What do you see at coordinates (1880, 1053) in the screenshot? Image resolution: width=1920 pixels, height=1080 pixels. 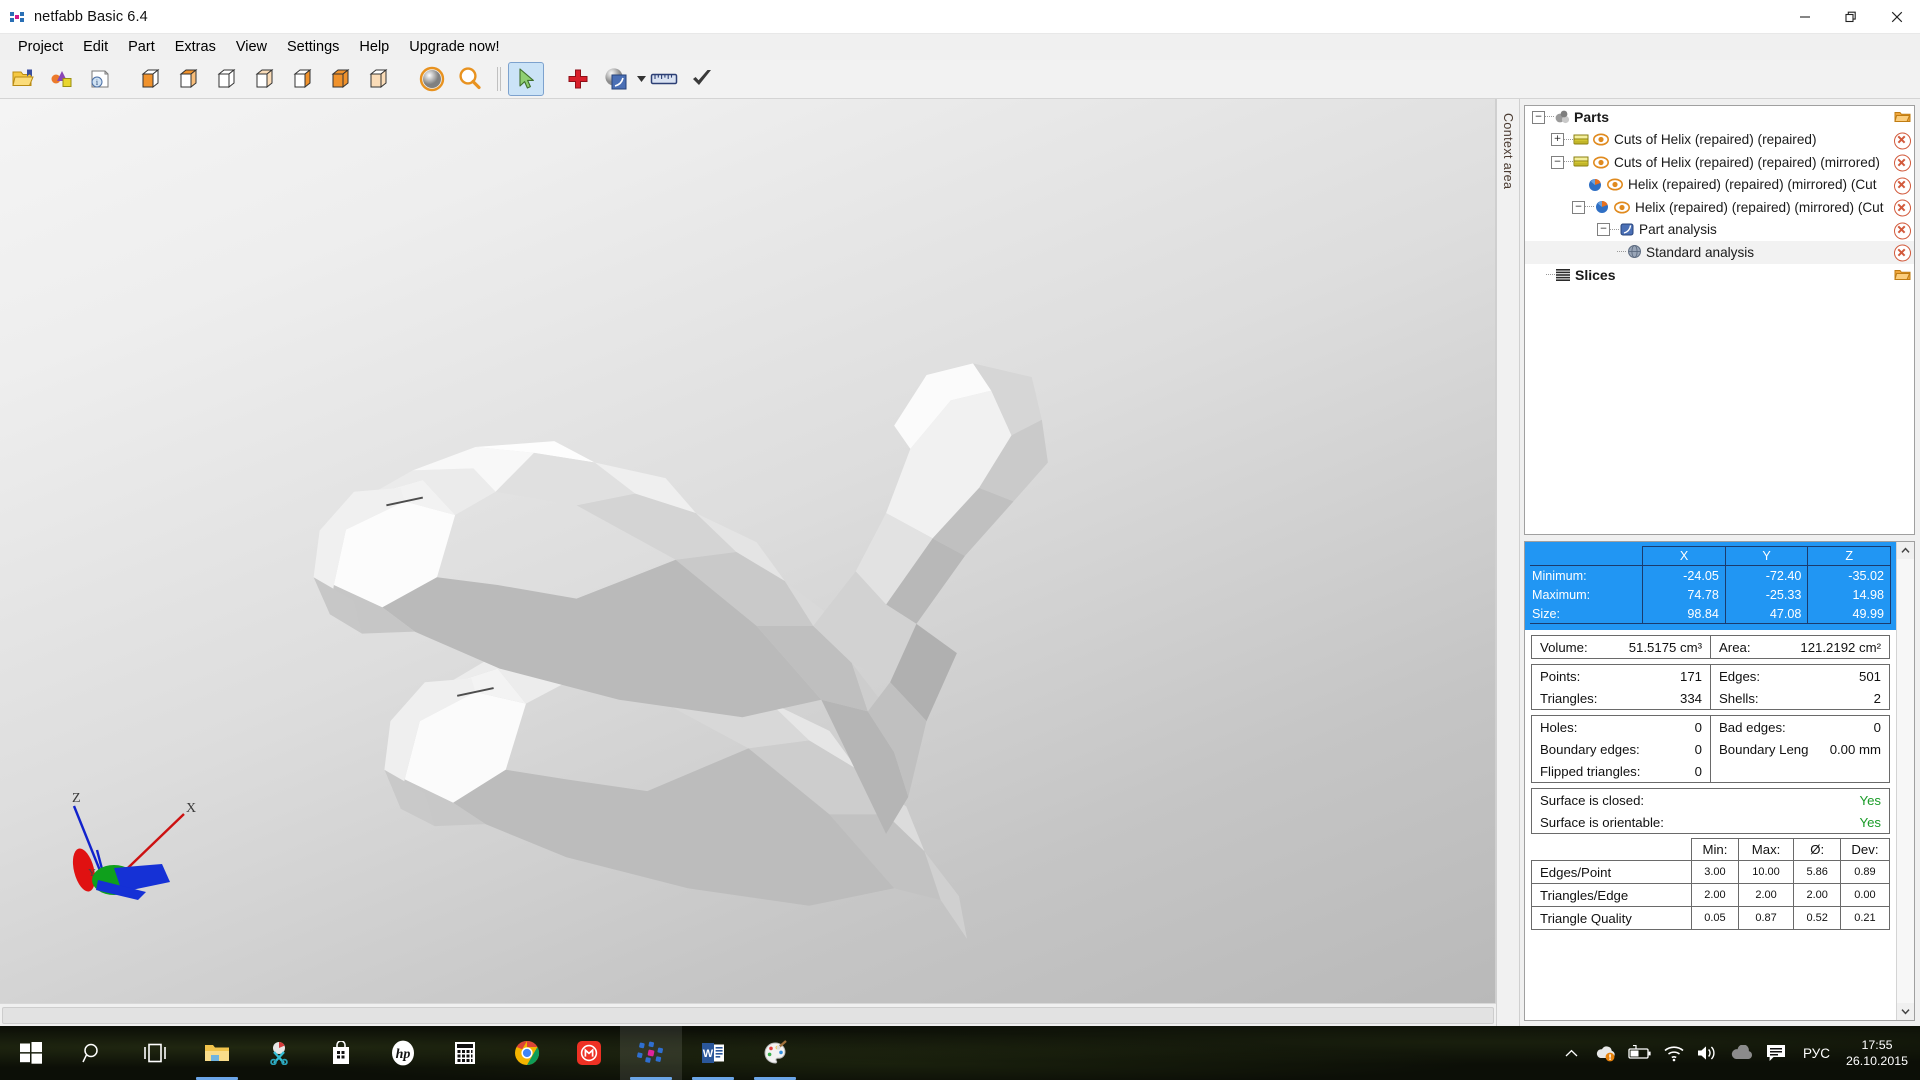 I see `clock: 17:55 26.10.2015` at bounding box center [1880, 1053].